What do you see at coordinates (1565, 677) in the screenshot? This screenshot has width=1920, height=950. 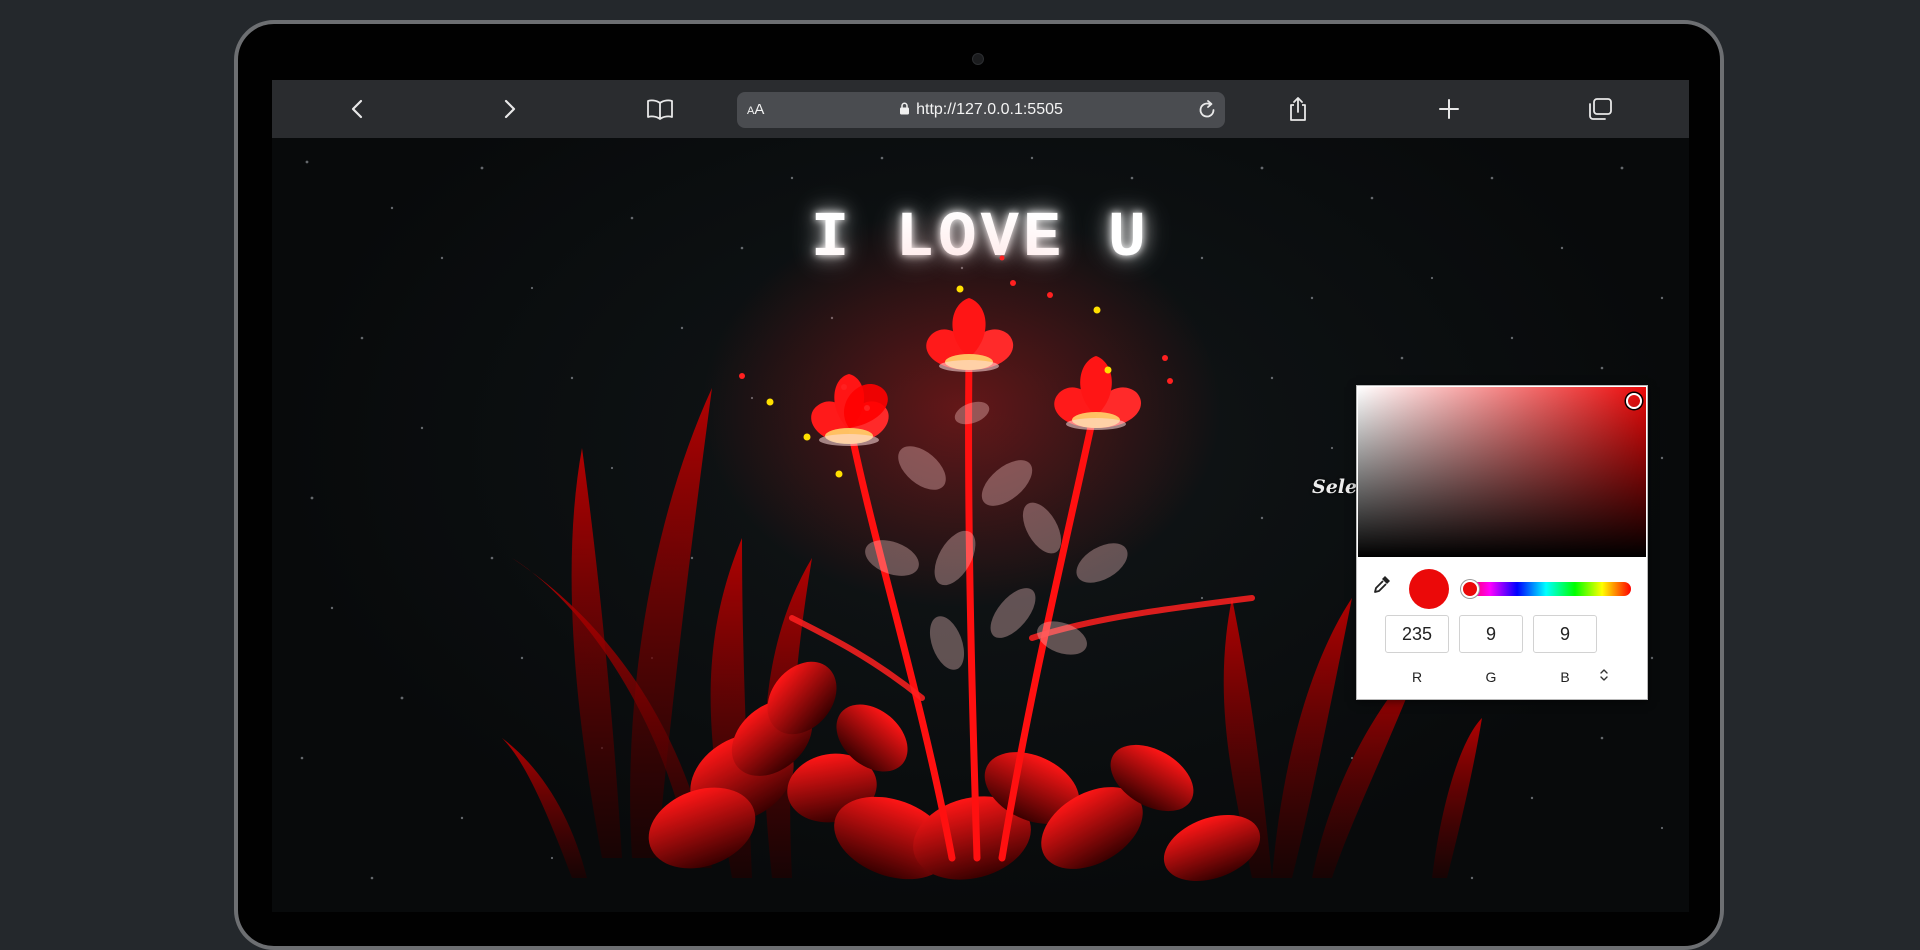 I see `blue-label: B` at bounding box center [1565, 677].